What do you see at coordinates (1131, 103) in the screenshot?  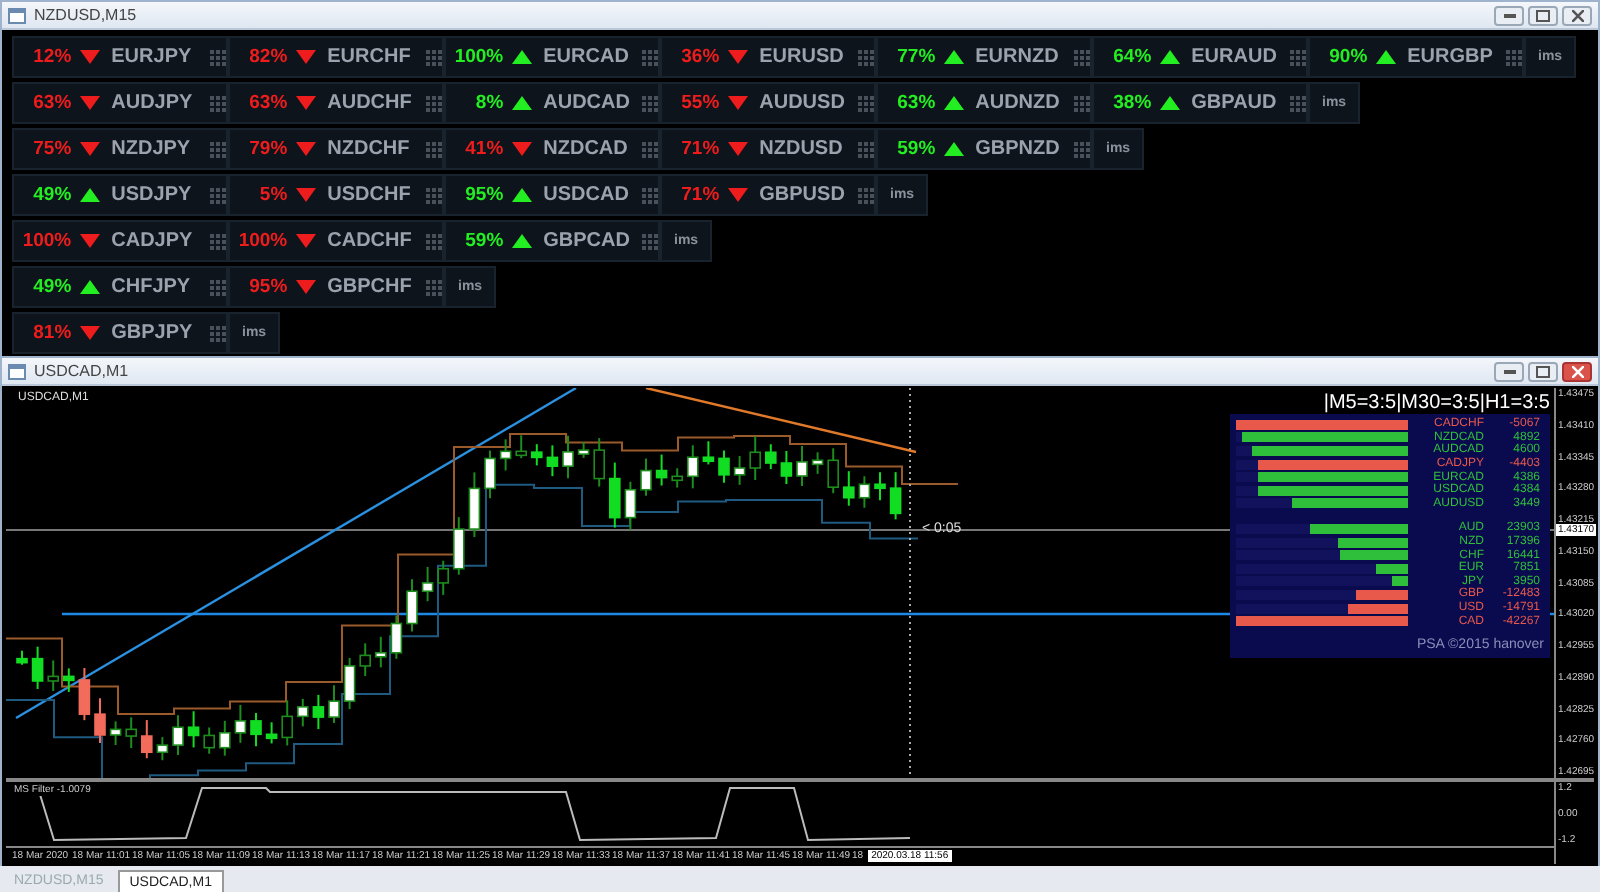 I see `percent-value: 38%` at bounding box center [1131, 103].